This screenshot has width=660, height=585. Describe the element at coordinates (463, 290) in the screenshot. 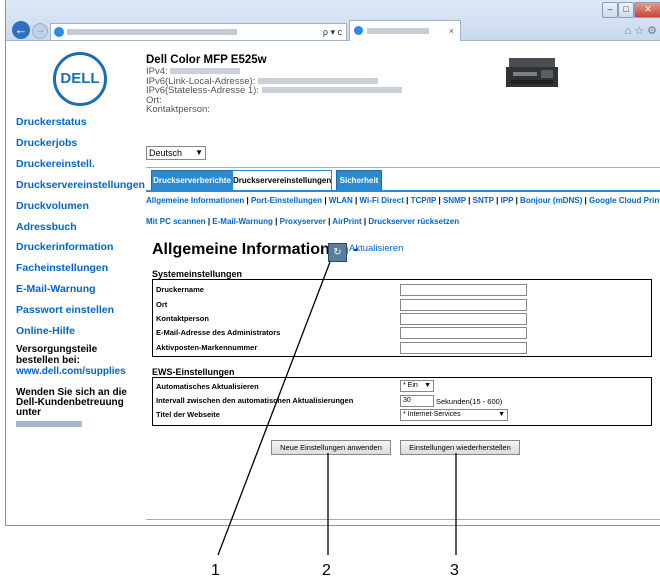

I see `druckername-input` at that location.